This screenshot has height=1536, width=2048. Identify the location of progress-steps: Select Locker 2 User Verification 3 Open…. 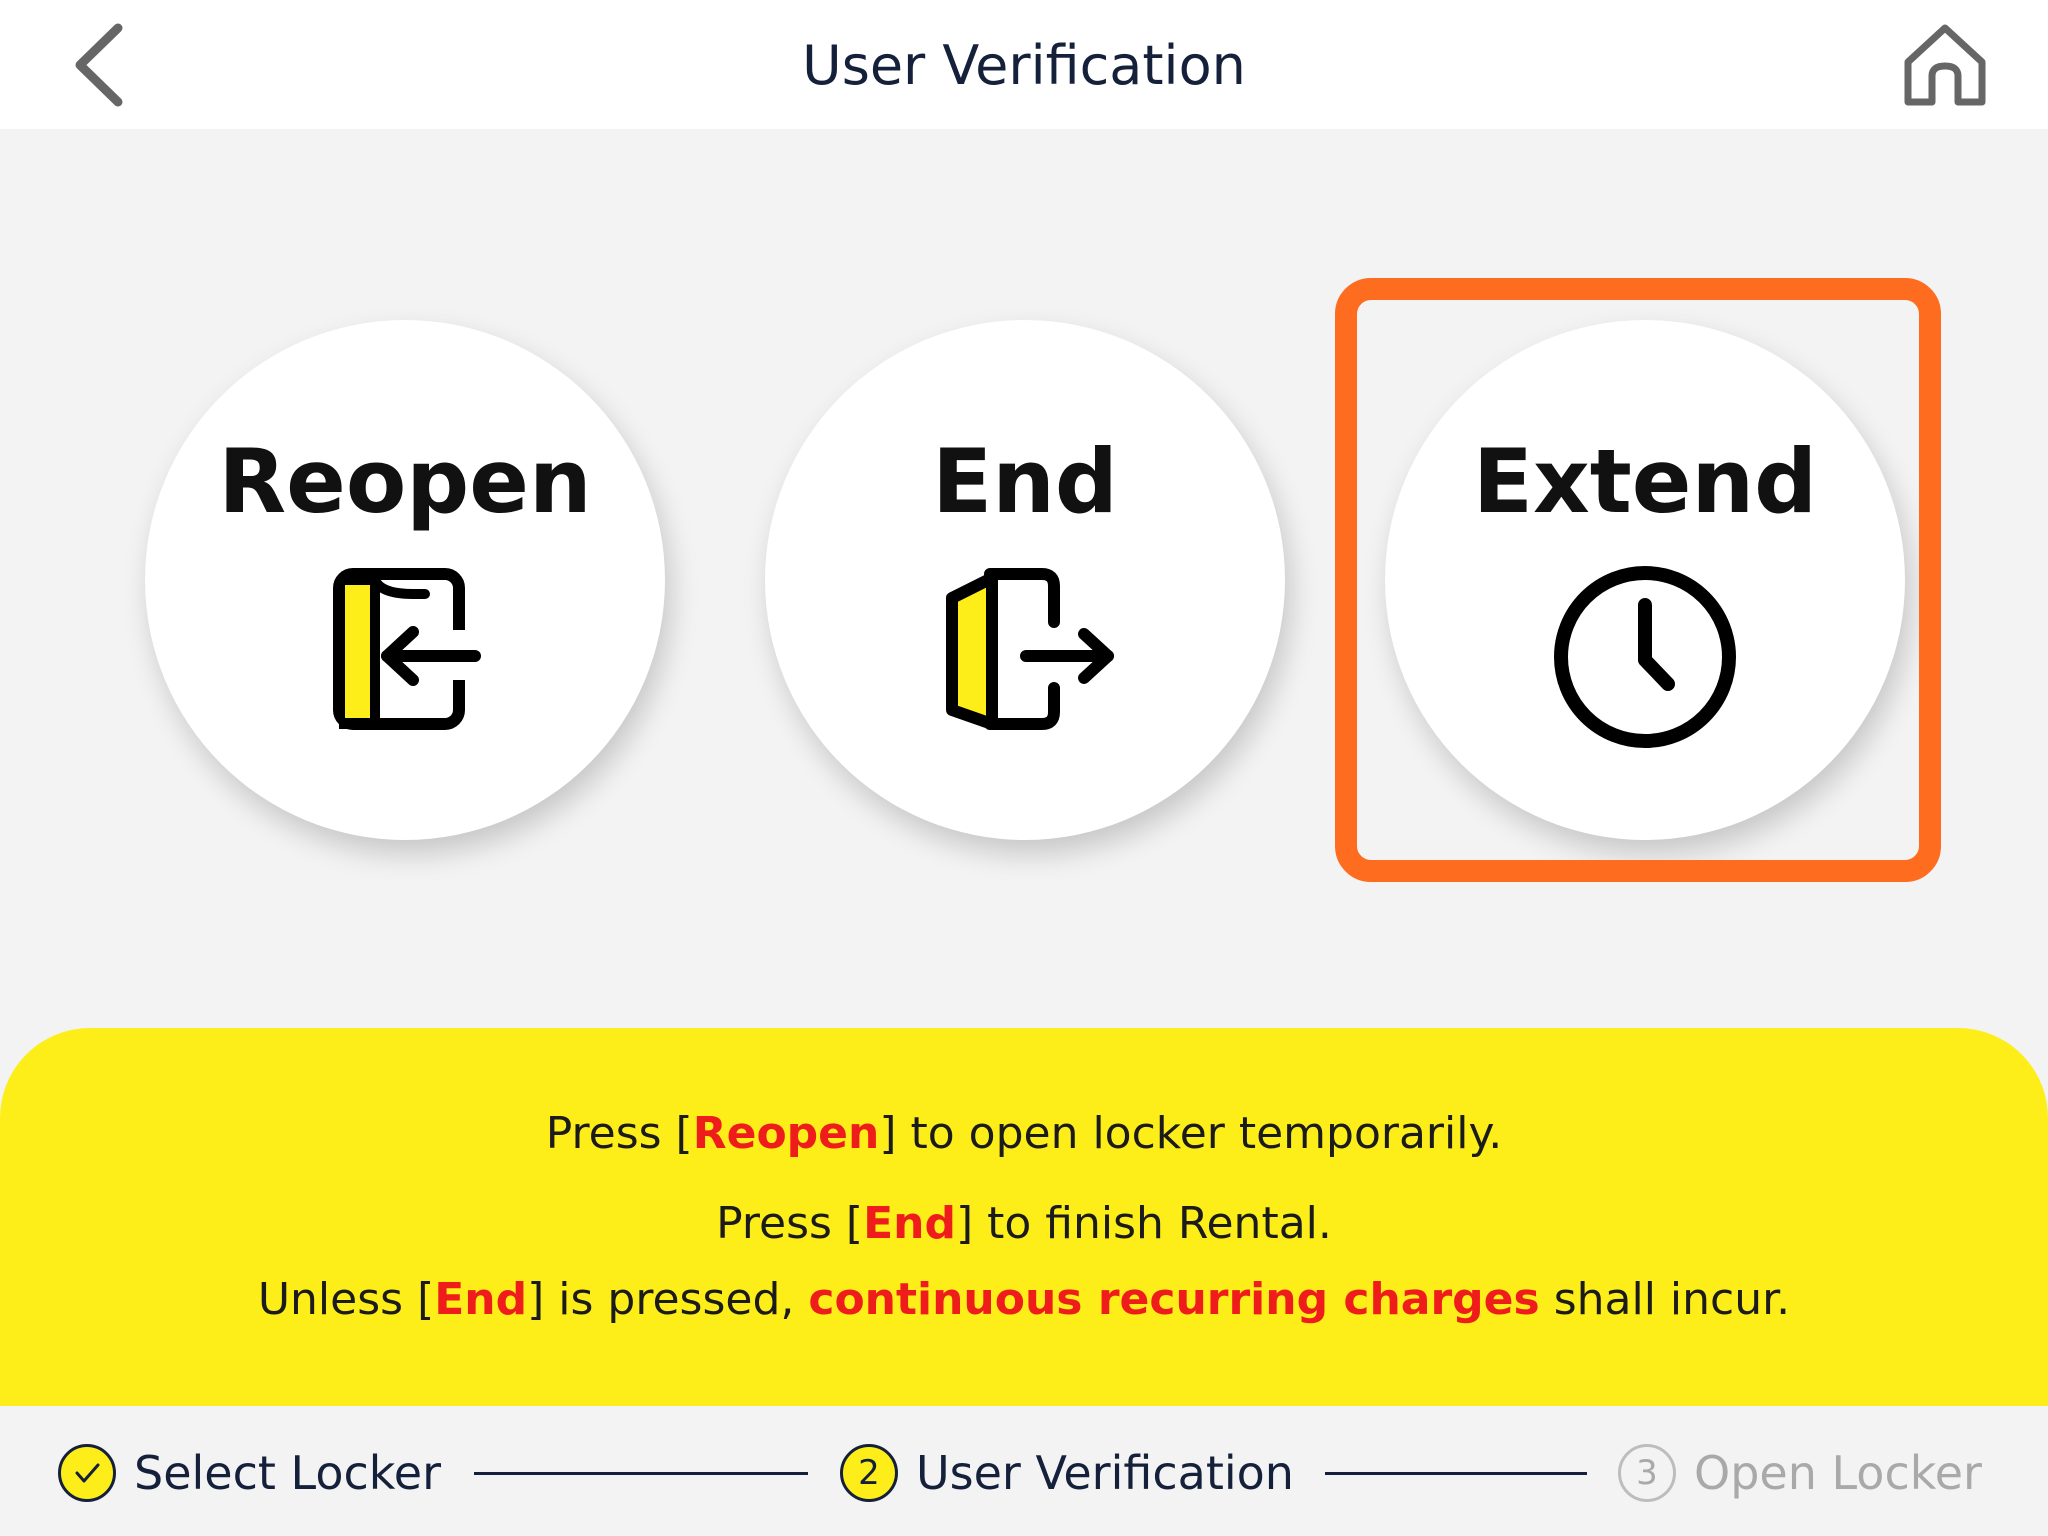
(1024, 1471).